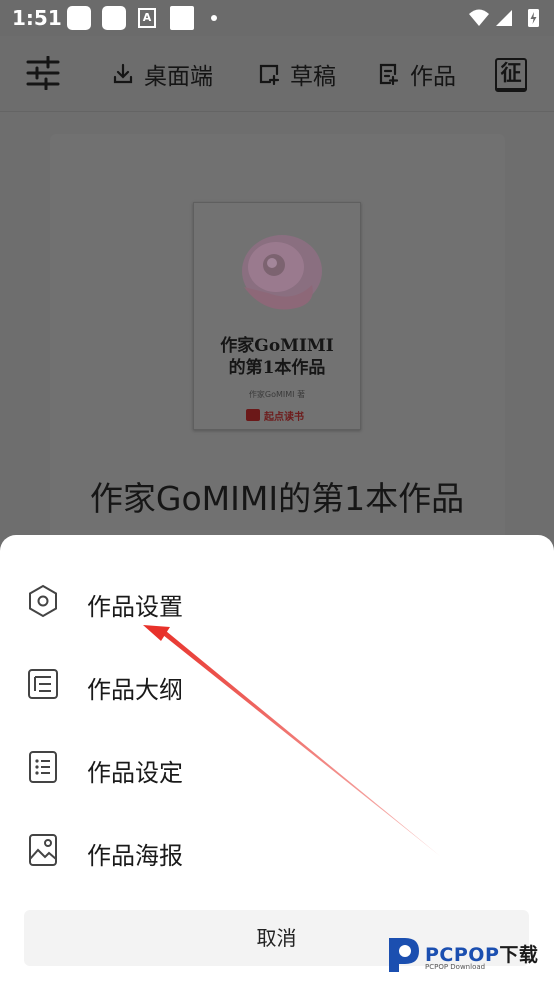 The height and width of the screenshot is (984, 554). I want to click on pcpop-watermark: PCPOP下载 PCPOP Download, so click(469, 956).